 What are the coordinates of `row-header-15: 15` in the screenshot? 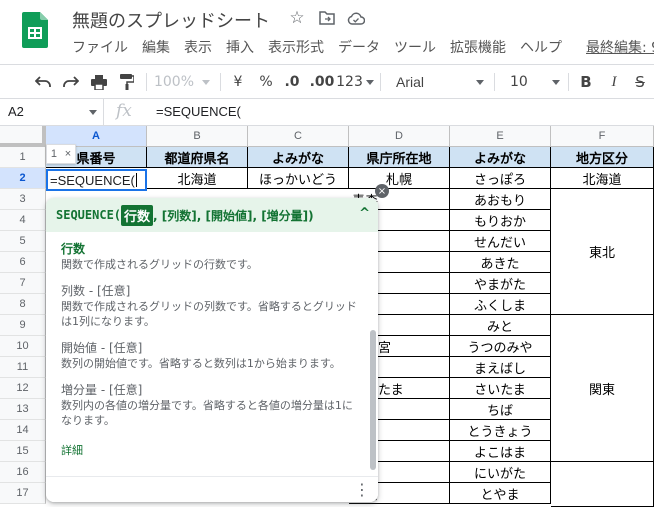 It's located at (23, 451).